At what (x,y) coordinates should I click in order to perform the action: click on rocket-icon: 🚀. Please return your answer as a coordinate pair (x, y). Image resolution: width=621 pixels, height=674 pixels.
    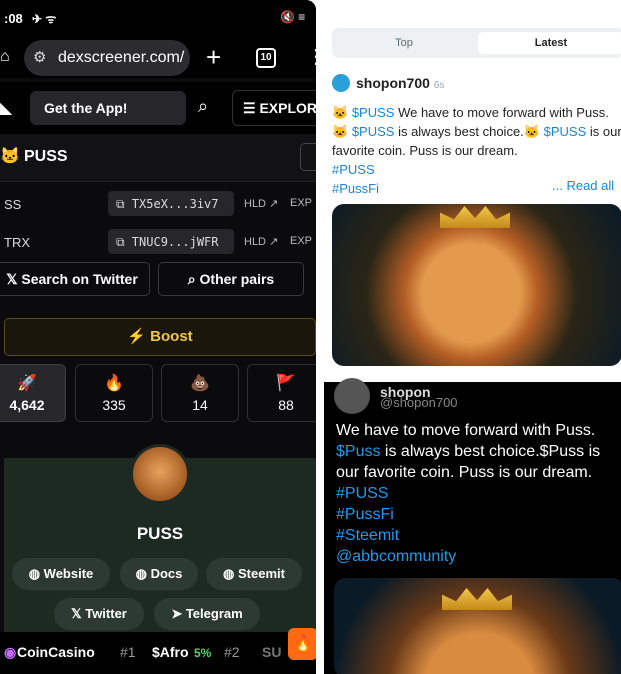
    Looking at the image, I should click on (27, 383).